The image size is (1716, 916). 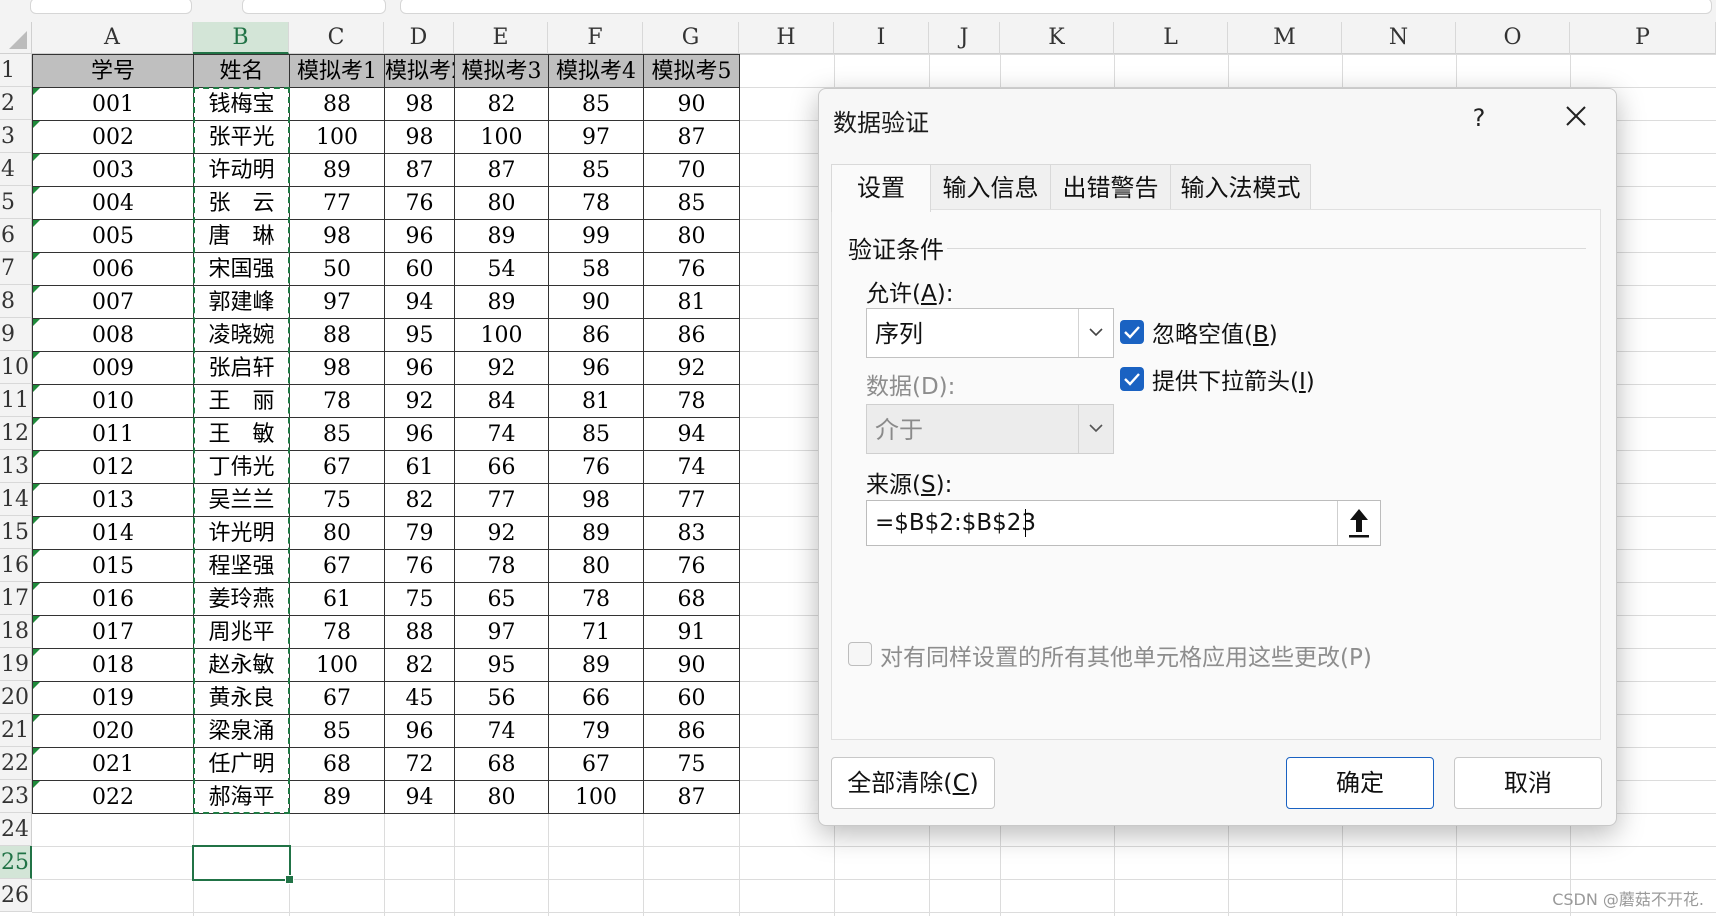 What do you see at coordinates (111, 7) in the screenshot?
I see `name-box` at bounding box center [111, 7].